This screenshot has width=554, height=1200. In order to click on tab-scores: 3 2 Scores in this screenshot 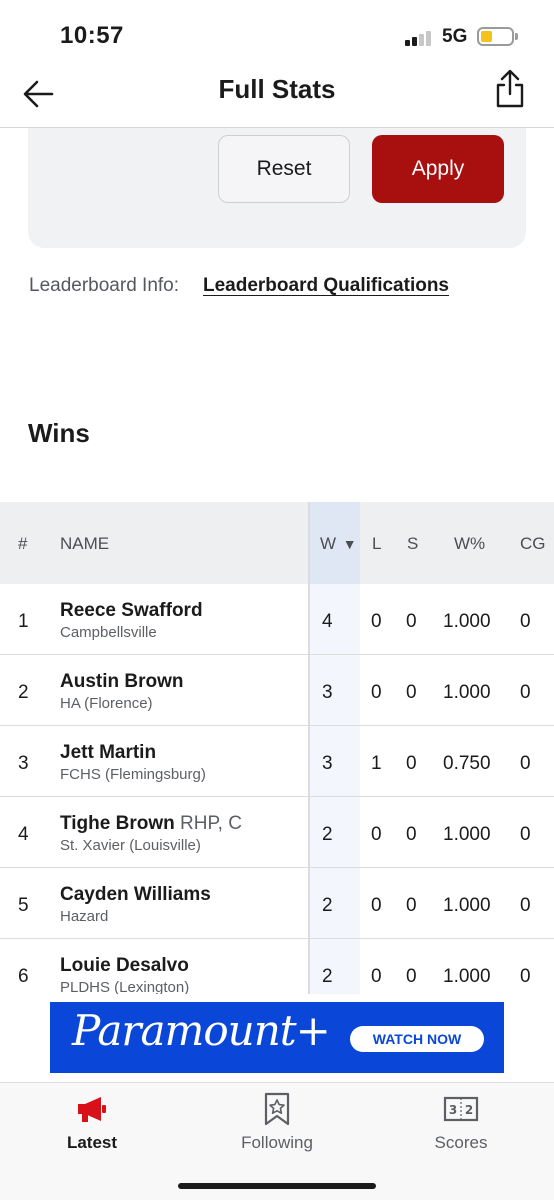, I will do `click(461, 1128)`.